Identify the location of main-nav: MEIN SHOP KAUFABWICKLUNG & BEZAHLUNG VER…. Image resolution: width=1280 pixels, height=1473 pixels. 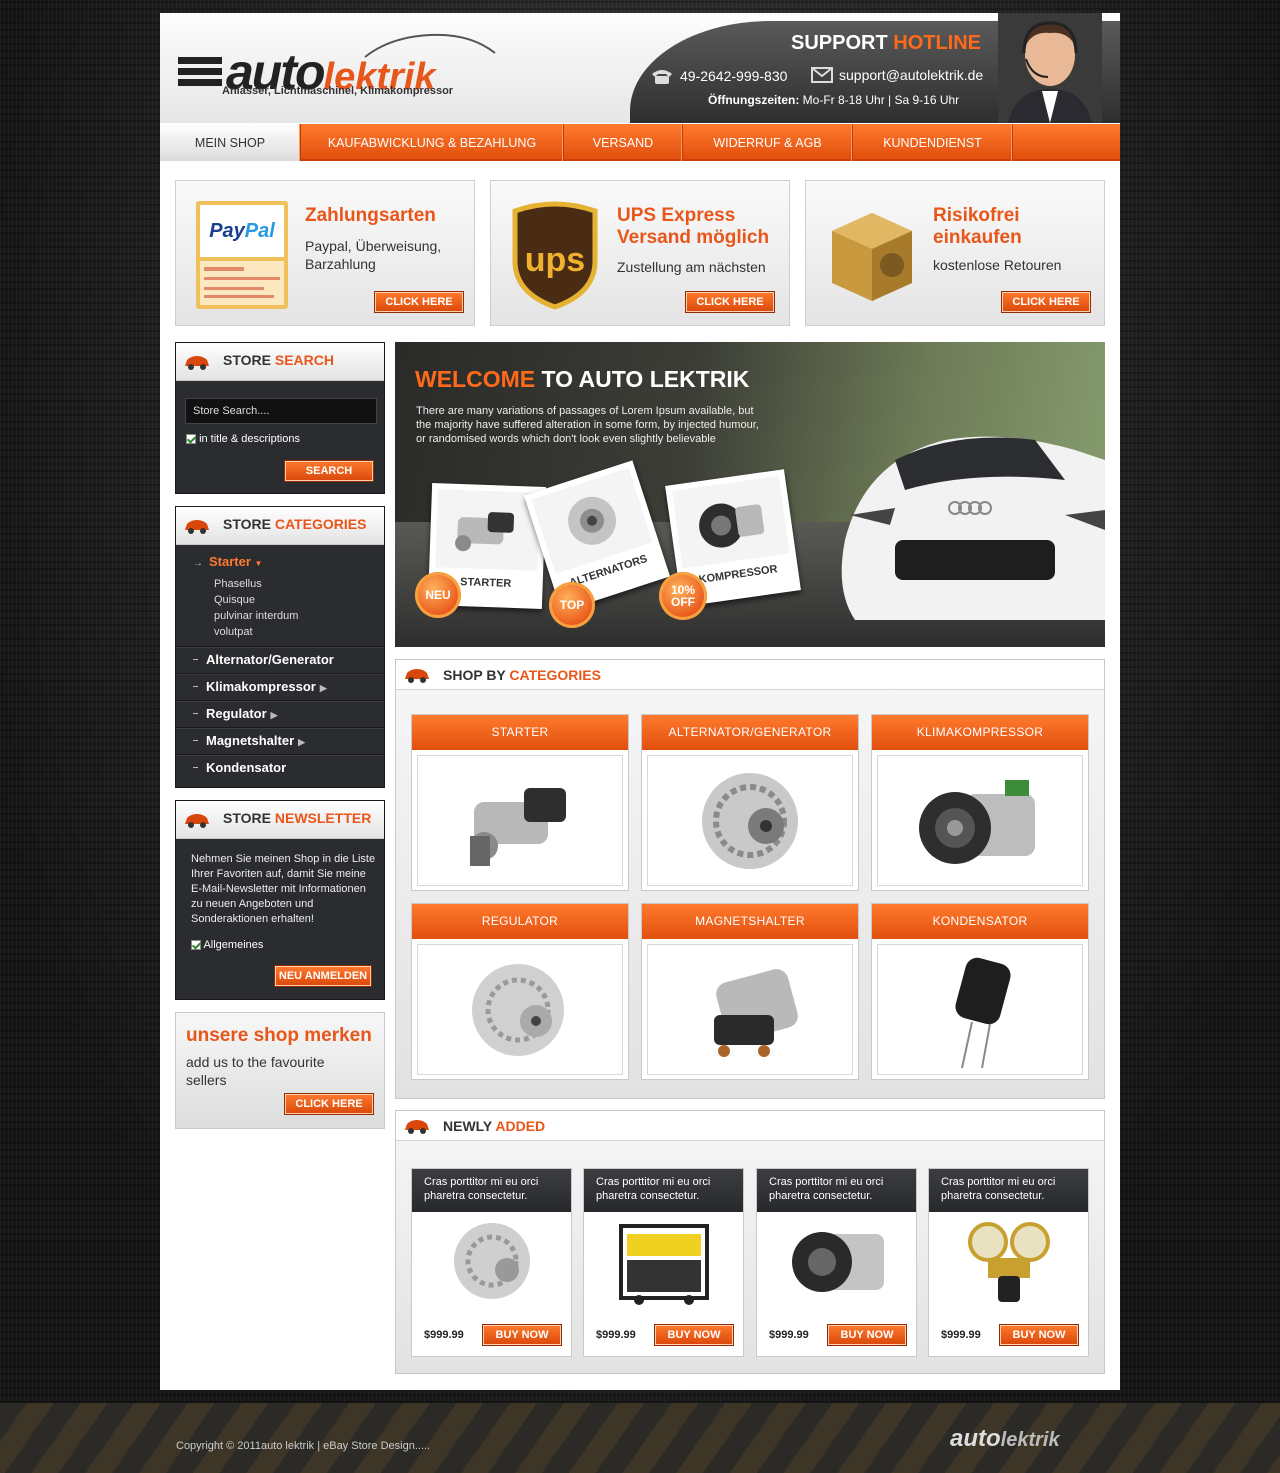
(640, 142).